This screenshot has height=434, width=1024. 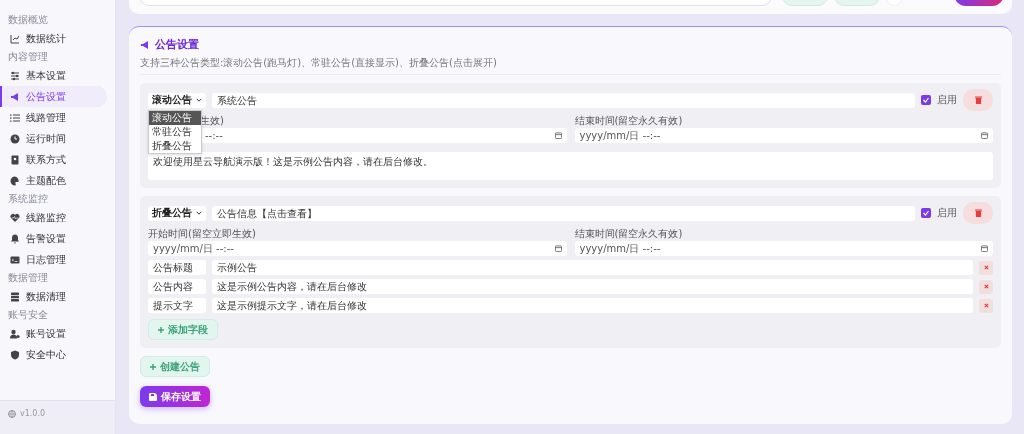 What do you see at coordinates (28, 57) in the screenshot?
I see `section-heading: 内容管理` at bounding box center [28, 57].